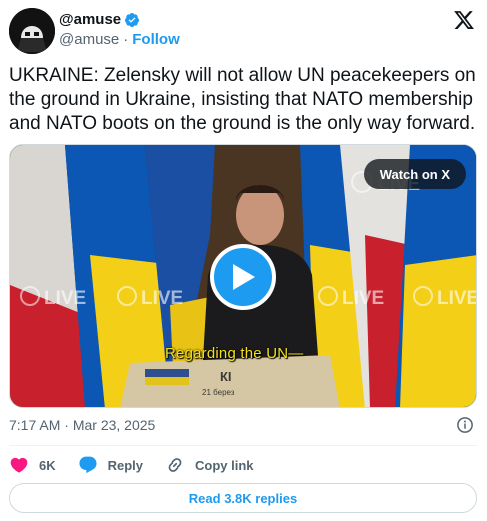  I want to click on like-button: 6K, so click(32, 465).